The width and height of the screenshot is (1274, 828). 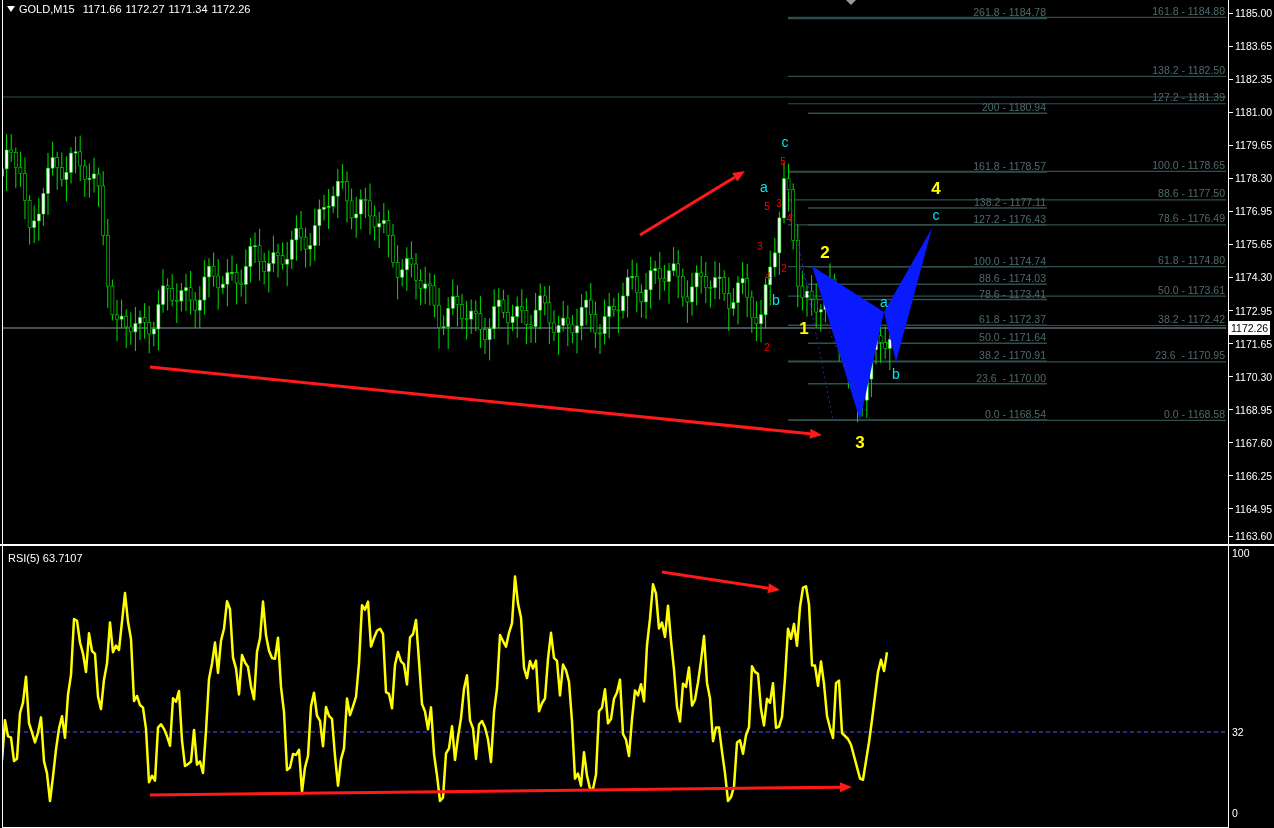 What do you see at coordinates (1254, 211) in the screenshot?
I see `price-axis-label: 1176.95` at bounding box center [1254, 211].